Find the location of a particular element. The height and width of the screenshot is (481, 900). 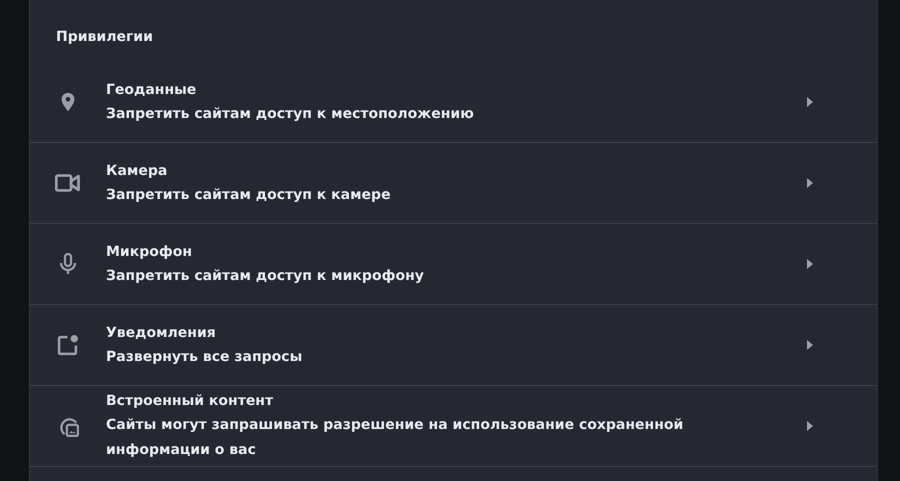

row-title: Геоданные is located at coordinates (152, 90).